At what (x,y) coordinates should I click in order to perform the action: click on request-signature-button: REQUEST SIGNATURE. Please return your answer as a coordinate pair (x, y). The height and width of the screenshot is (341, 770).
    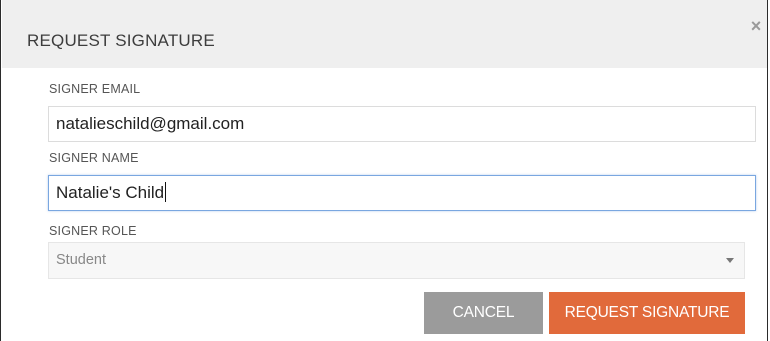
    Looking at the image, I should click on (647, 313).